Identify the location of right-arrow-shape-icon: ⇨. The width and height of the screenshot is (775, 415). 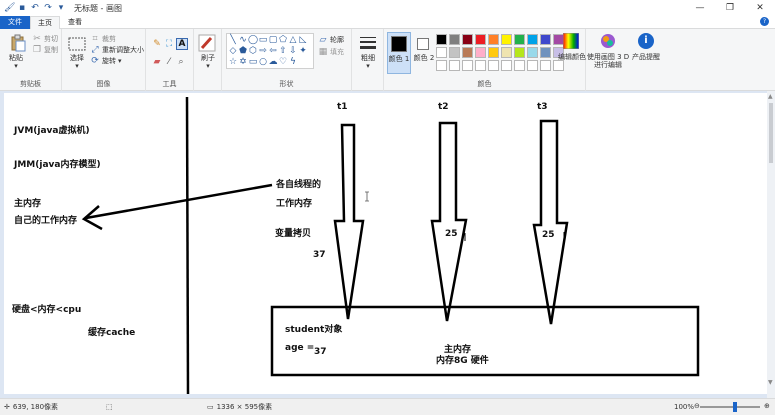
(263, 51).